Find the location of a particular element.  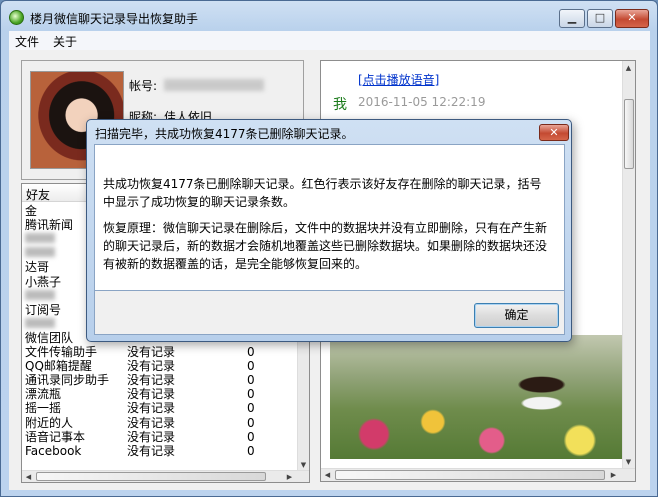

play-audio-link: [点击播放语音] is located at coordinates (398, 79).